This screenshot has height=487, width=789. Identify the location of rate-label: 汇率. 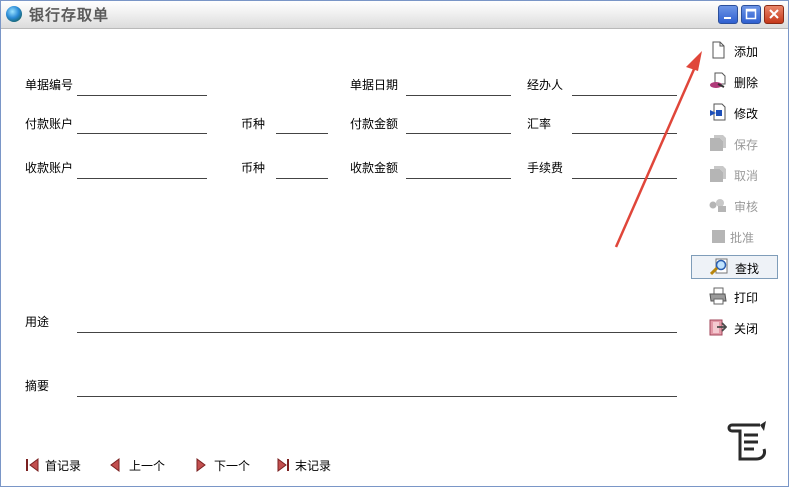
(539, 124).